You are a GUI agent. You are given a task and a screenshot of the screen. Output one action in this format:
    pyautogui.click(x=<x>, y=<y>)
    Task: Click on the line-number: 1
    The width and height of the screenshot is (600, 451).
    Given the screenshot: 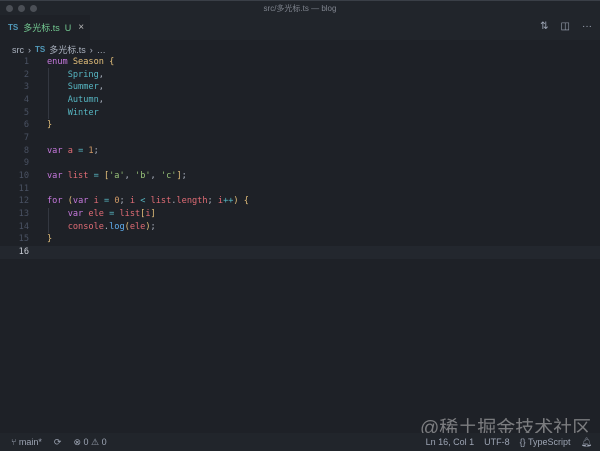 What is the action you would take?
    pyautogui.click(x=26, y=62)
    